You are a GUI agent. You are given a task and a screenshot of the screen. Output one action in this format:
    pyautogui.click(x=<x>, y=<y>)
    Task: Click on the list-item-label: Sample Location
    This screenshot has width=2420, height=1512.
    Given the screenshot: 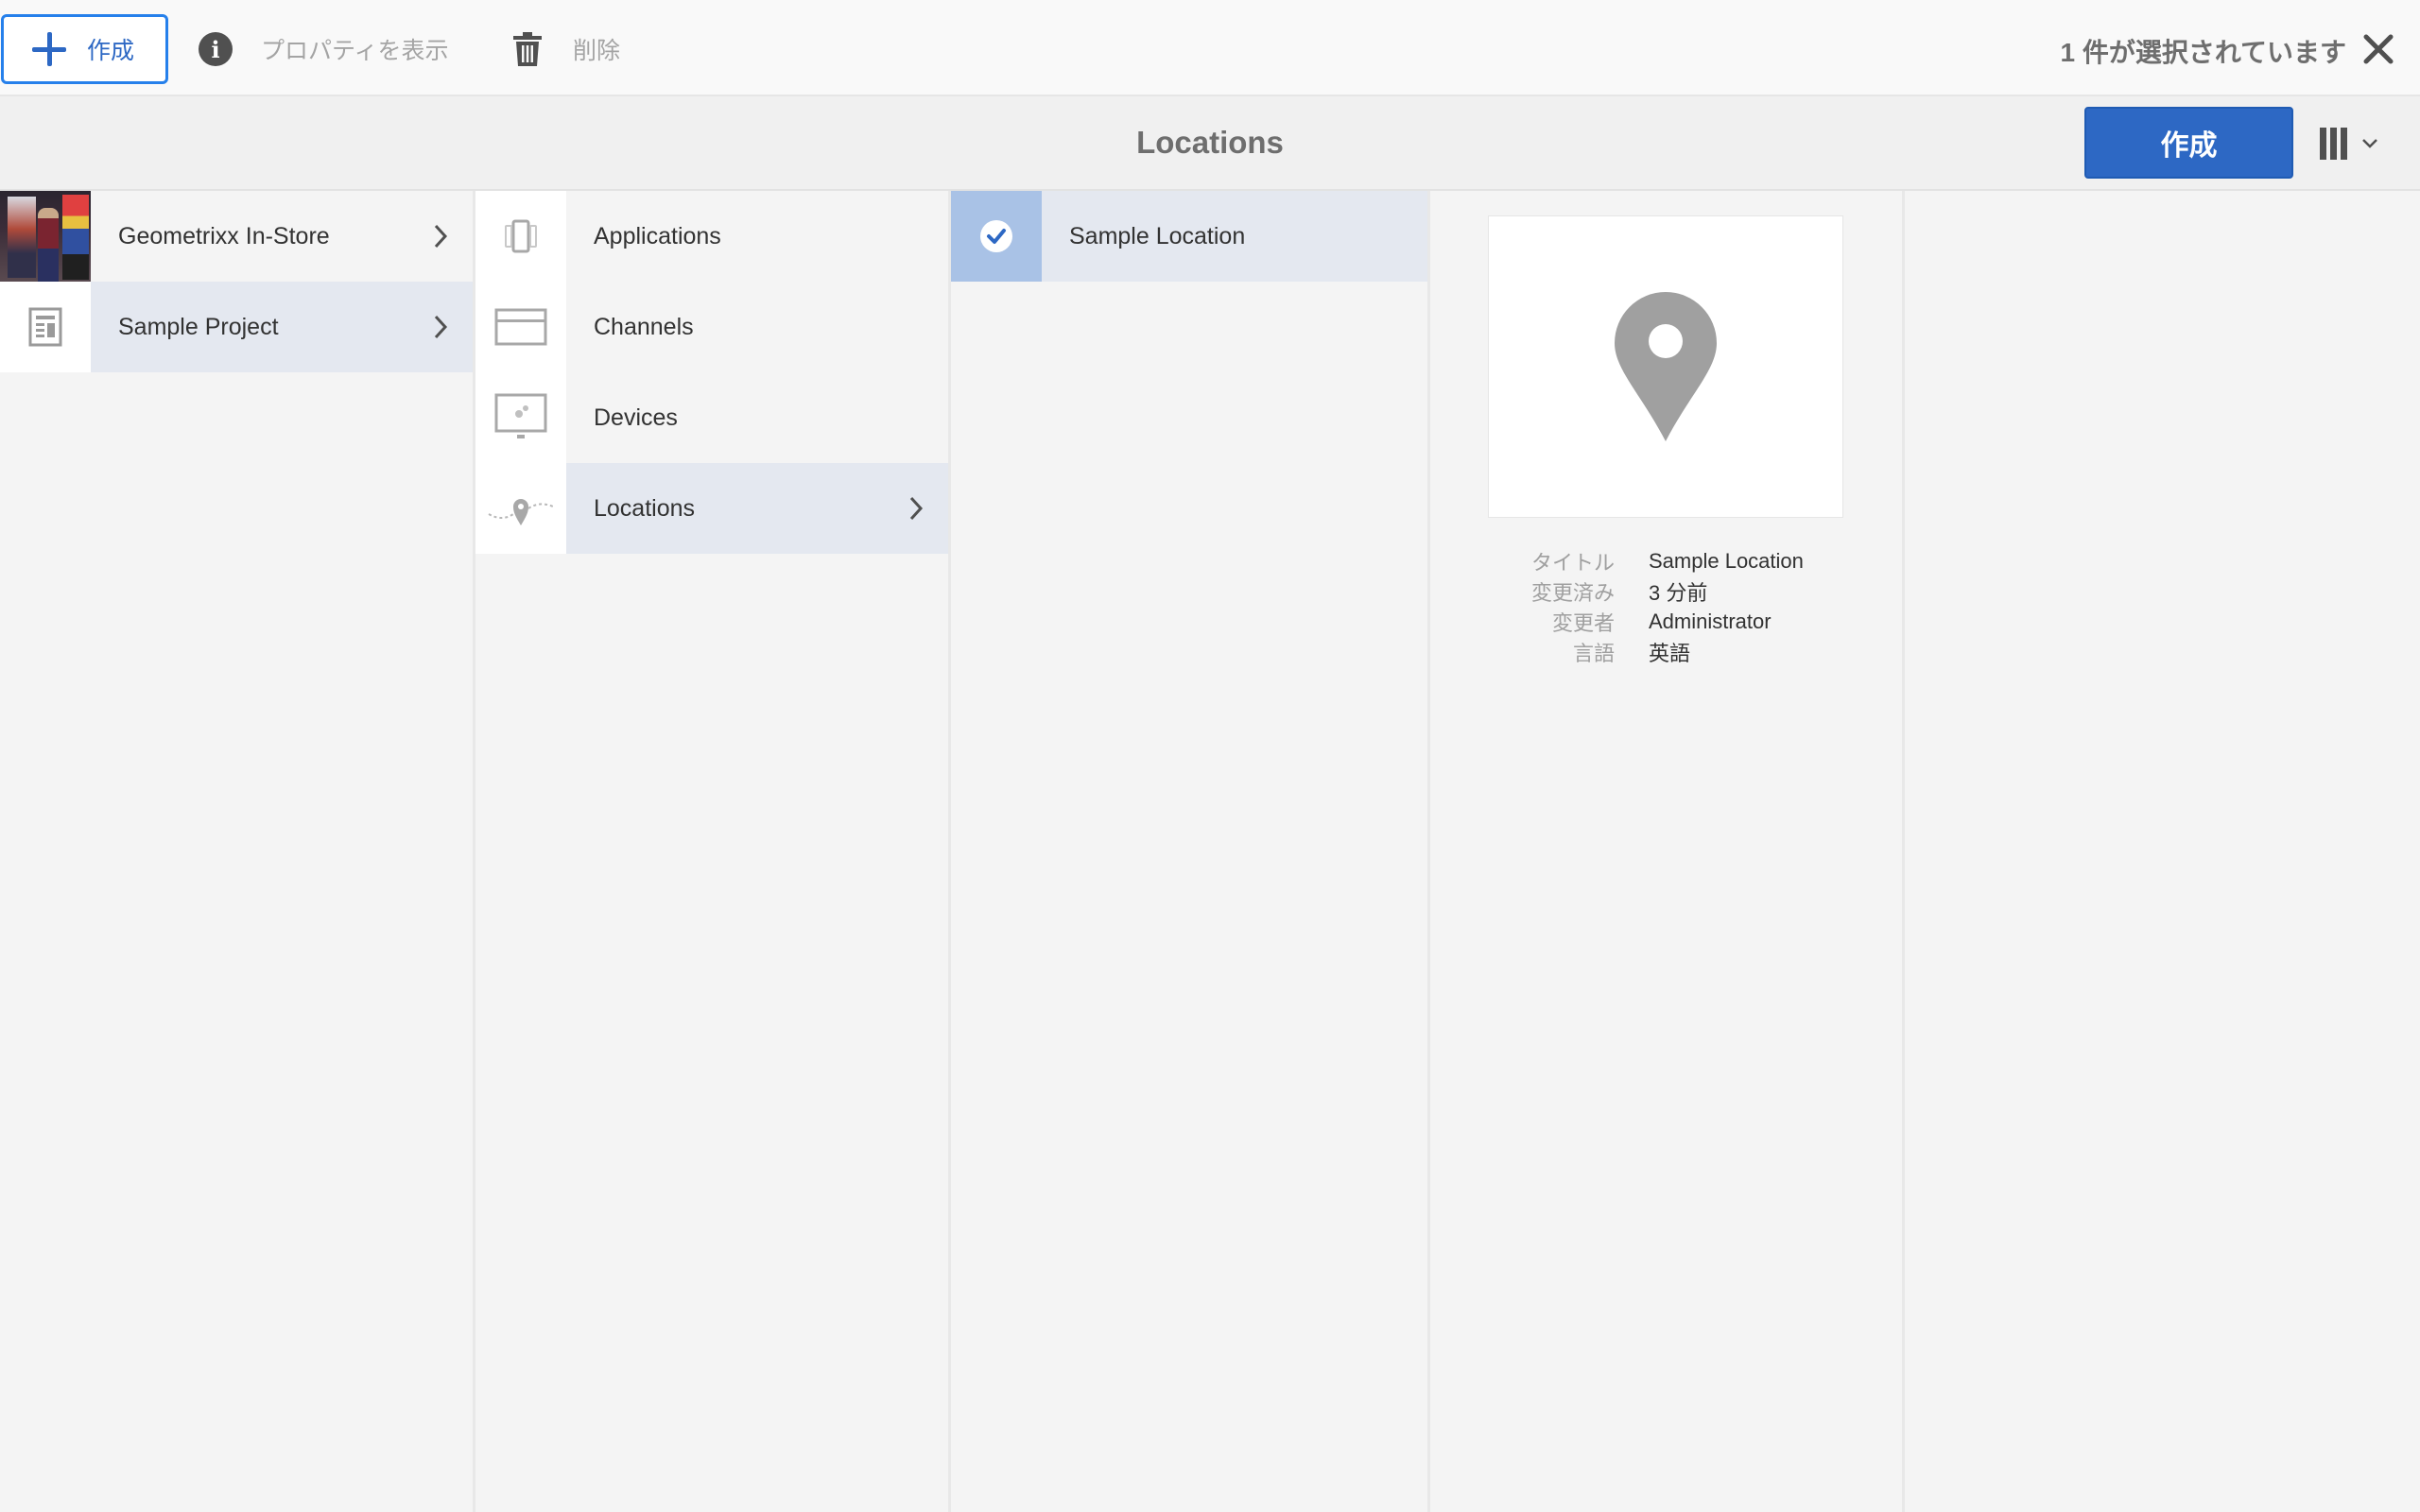 What is the action you would take?
    pyautogui.click(x=1234, y=236)
    